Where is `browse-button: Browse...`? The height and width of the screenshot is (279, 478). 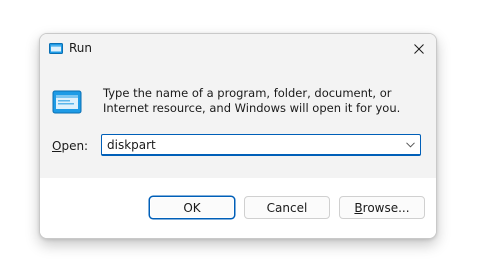
browse-button: Browse... is located at coordinates (382, 207).